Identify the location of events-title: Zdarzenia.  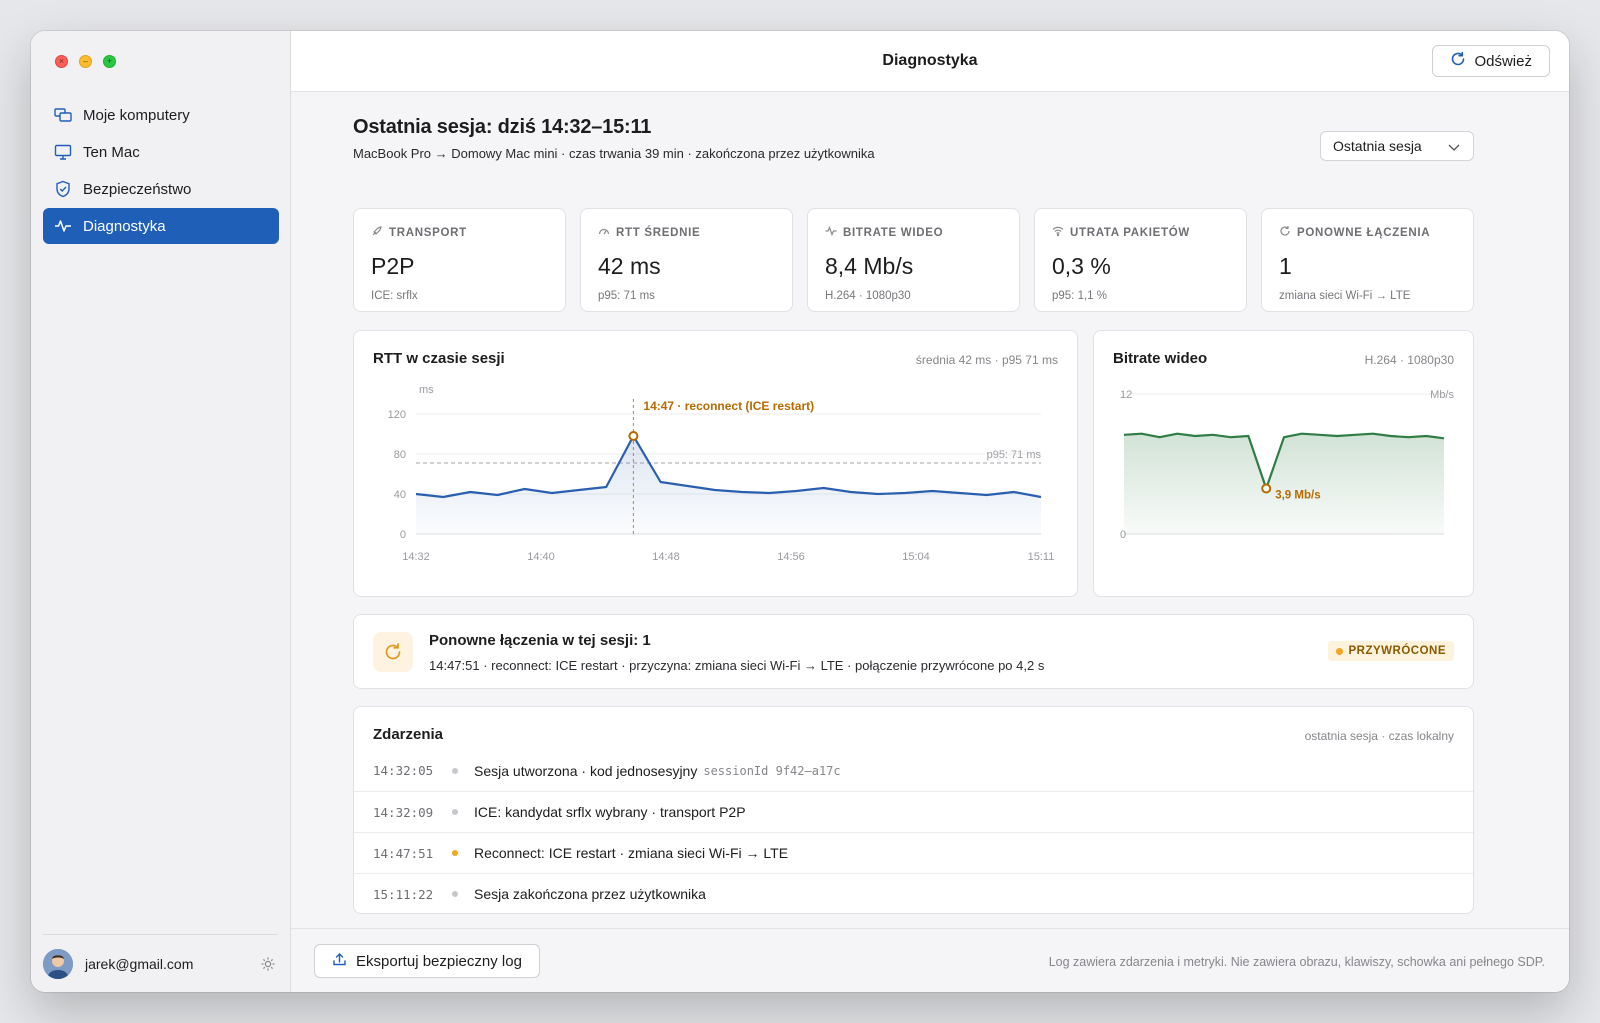
(408, 734).